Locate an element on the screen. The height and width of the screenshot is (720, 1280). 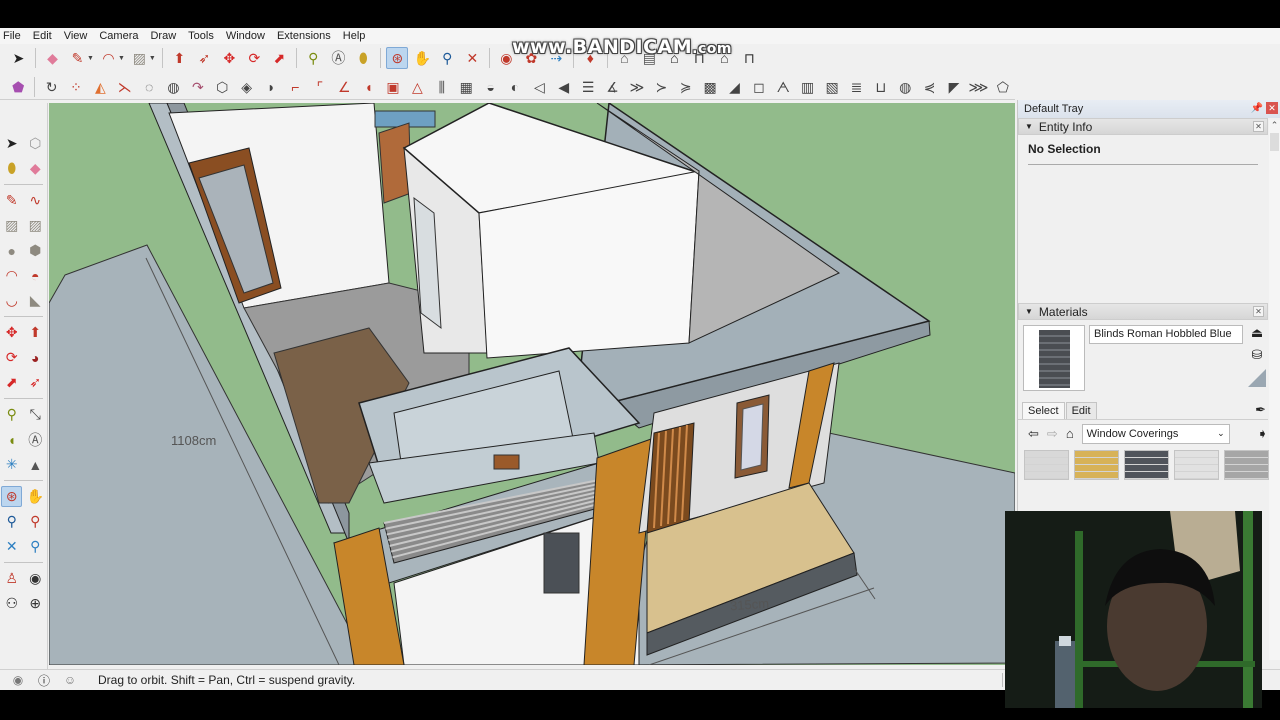
ext-tool-10-button: ◗ is located at coordinates (270, 87).